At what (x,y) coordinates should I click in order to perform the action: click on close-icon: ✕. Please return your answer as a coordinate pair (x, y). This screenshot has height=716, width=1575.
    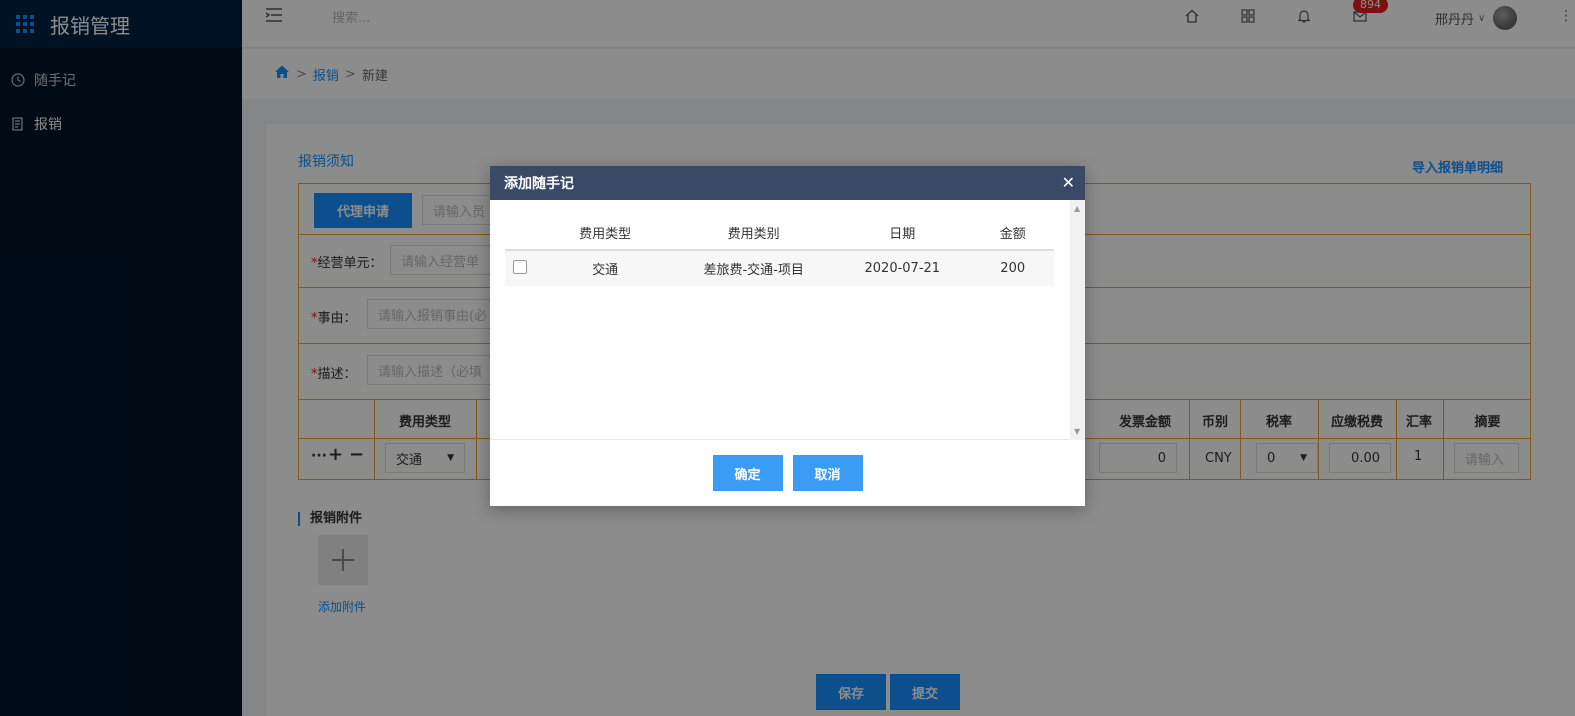
    Looking at the image, I should click on (1068, 182).